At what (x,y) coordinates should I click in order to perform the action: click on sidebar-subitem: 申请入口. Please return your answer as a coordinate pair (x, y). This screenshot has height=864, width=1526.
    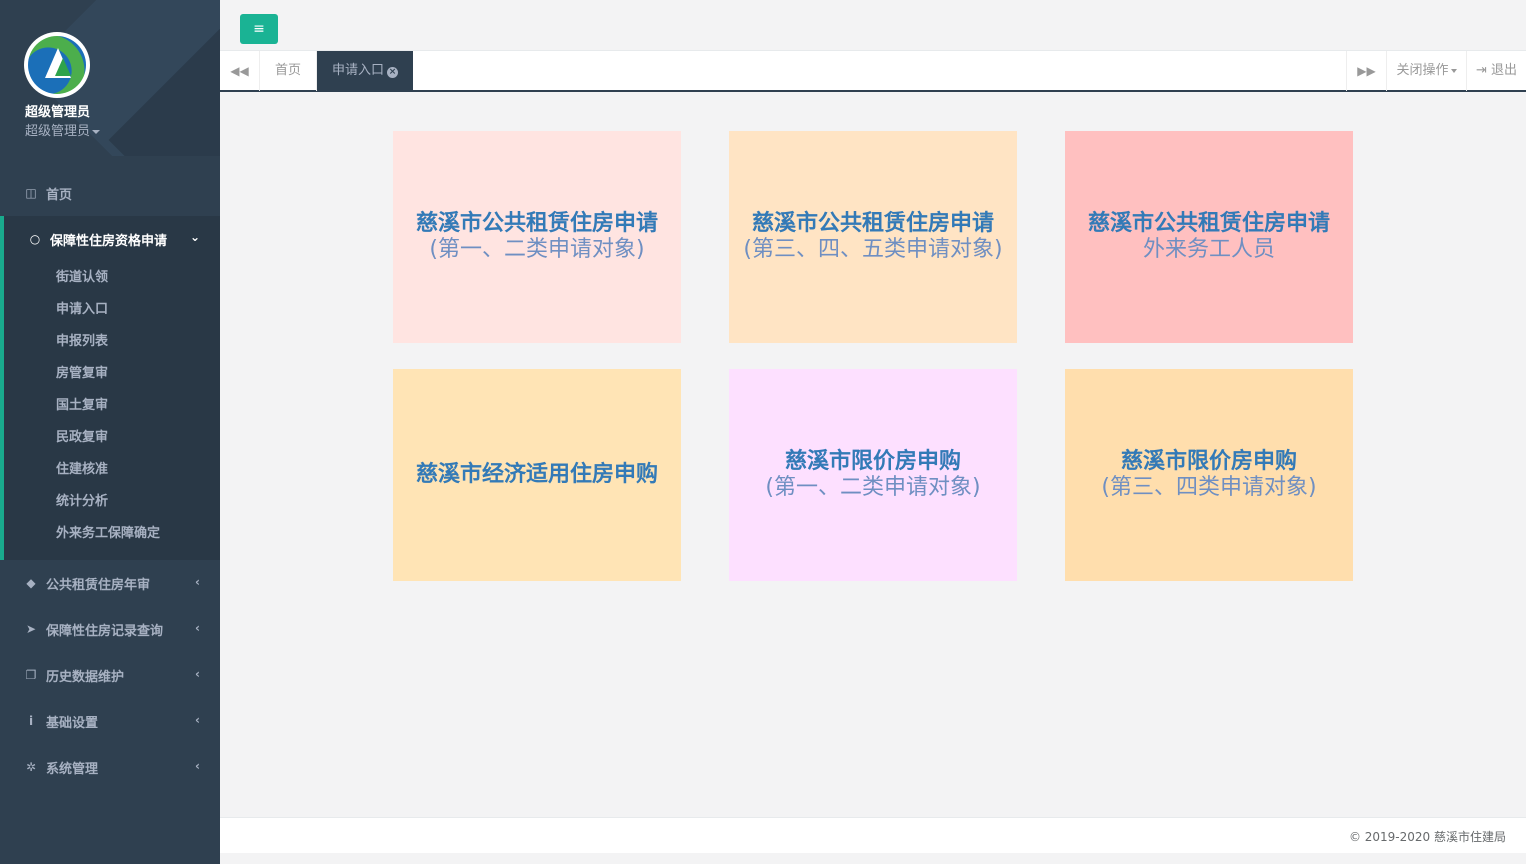
    Looking at the image, I should click on (112, 310).